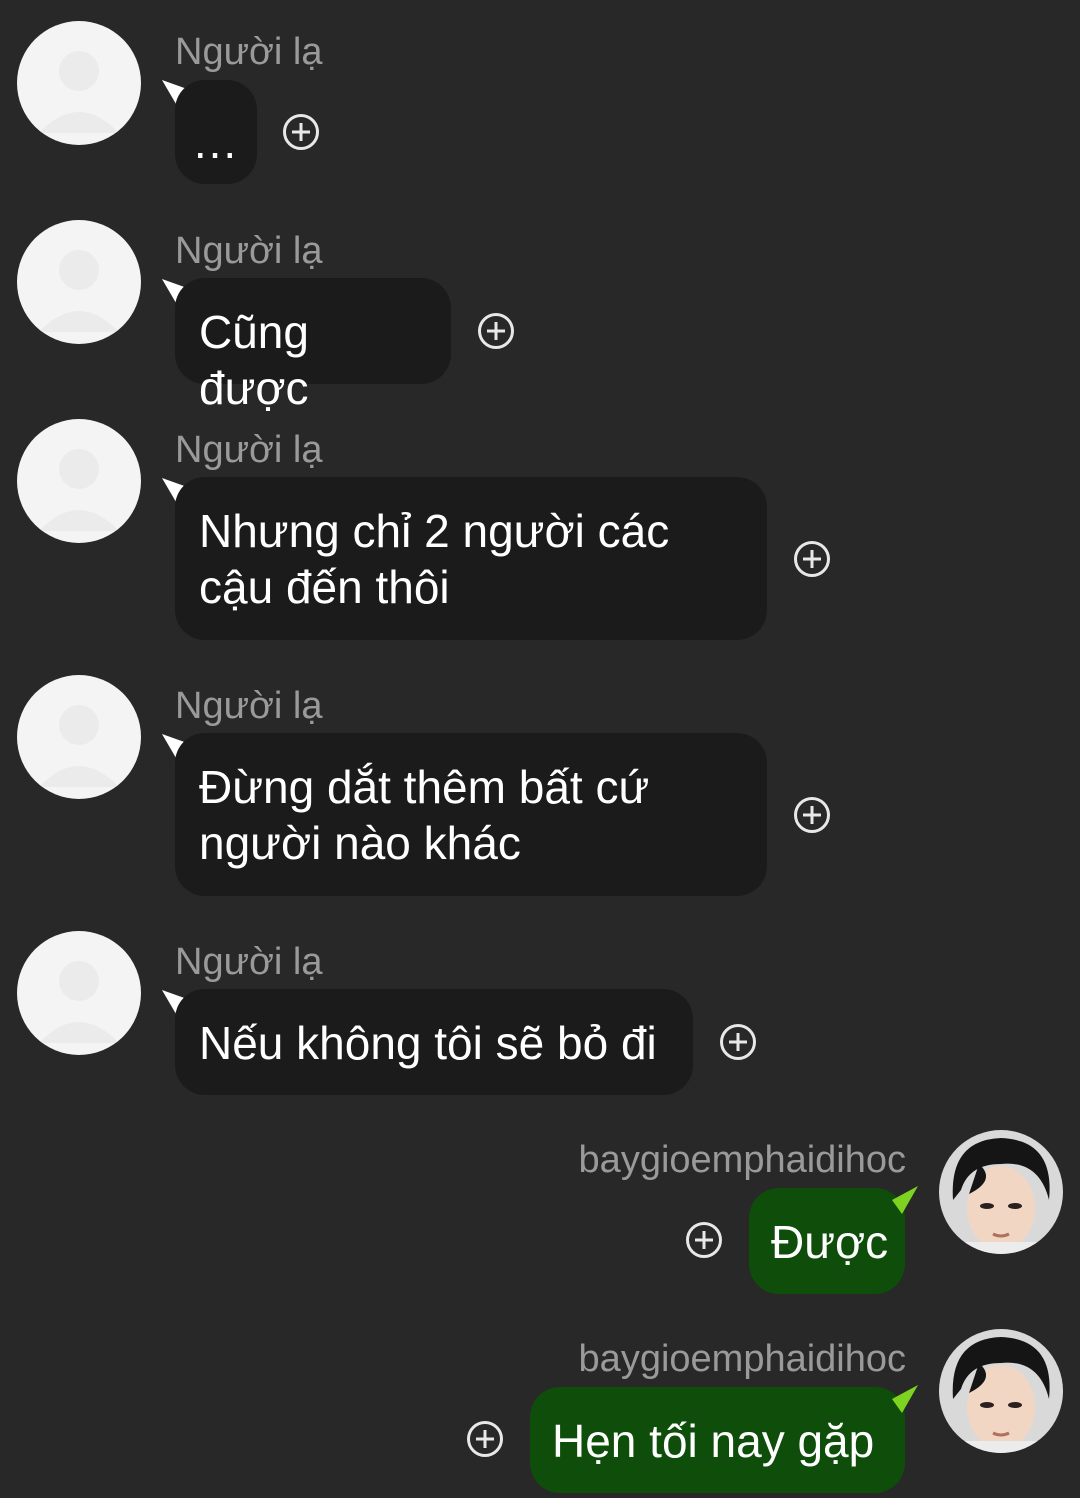  What do you see at coordinates (827, 1241) in the screenshot?
I see `message-bubble: Được` at bounding box center [827, 1241].